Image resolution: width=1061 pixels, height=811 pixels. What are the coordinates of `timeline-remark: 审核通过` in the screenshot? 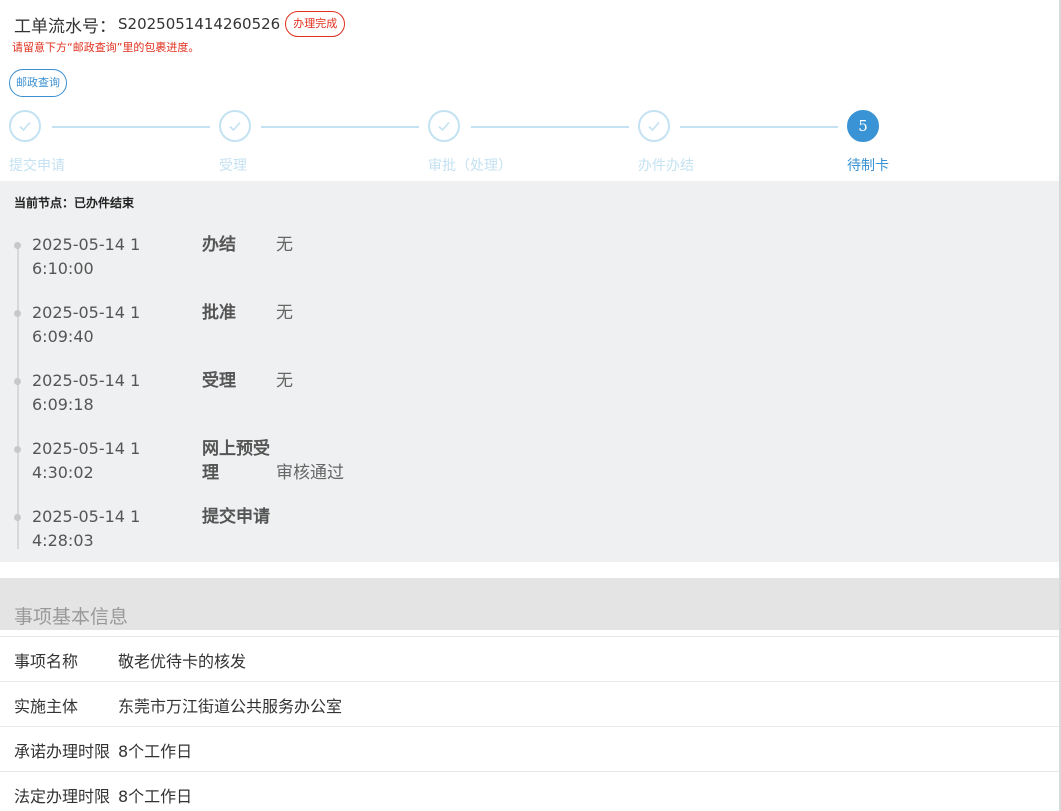 It's located at (310, 473).